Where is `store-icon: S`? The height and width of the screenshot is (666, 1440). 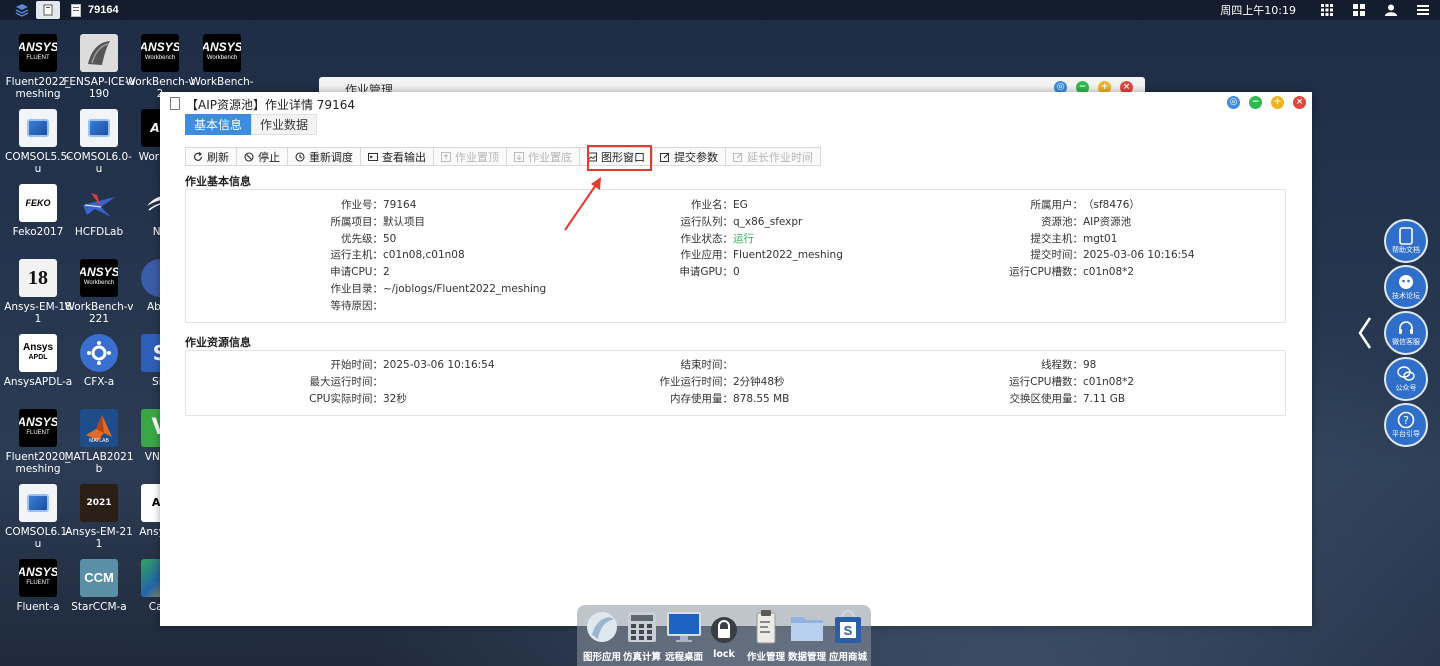
store-icon: S is located at coordinates (848, 627).